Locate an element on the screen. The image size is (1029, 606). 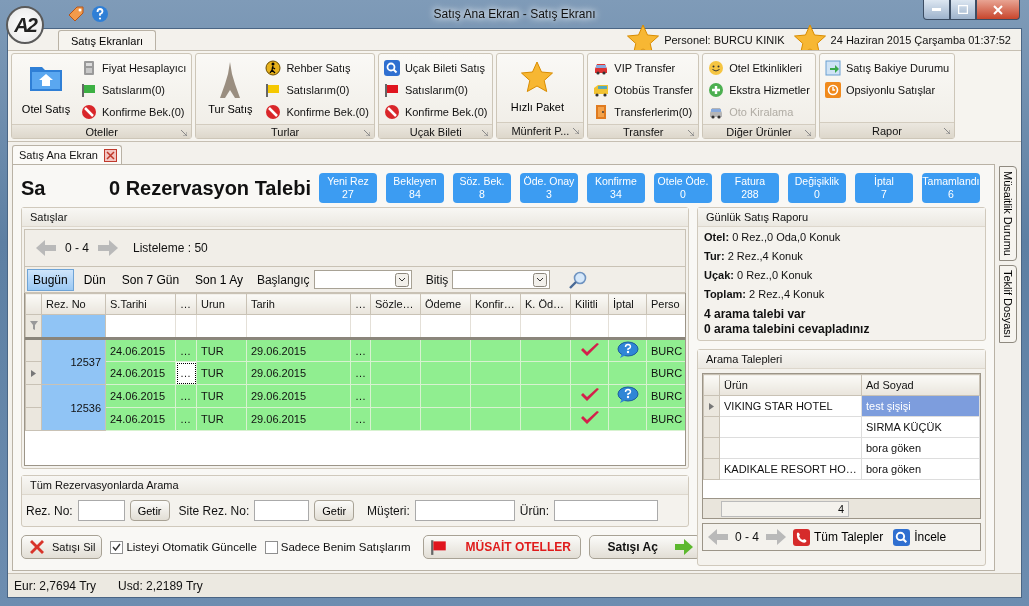
ribbon-large-button: Otel Satış is located at coordinates (46, 89).